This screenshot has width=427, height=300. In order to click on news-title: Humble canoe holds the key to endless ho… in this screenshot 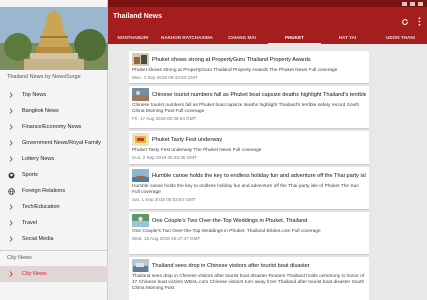, I will do `click(259, 176)`.